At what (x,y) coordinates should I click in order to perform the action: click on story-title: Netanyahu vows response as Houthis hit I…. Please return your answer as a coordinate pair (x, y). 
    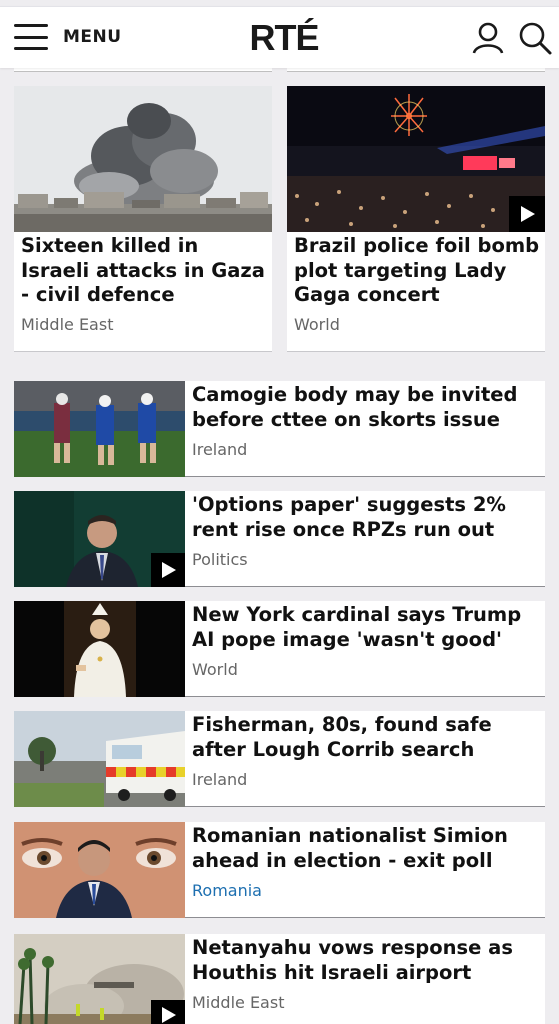
    Looking at the image, I should click on (367, 960).